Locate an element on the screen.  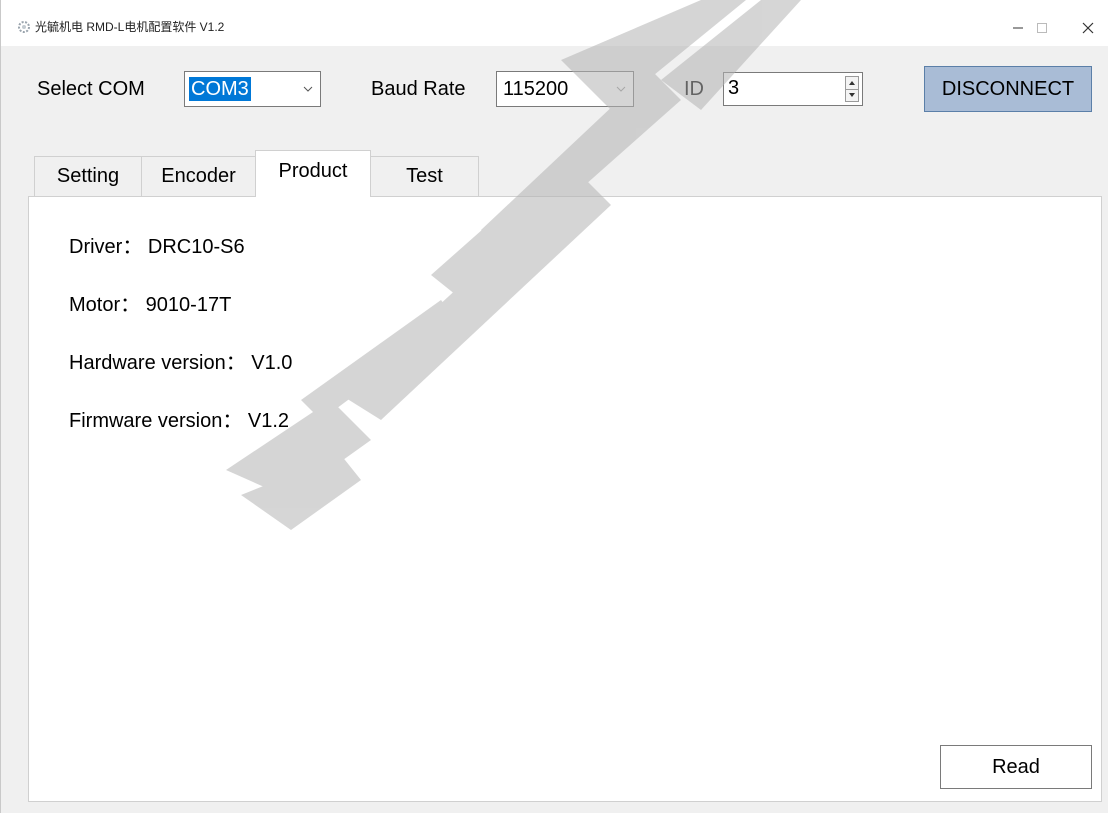
window-title: 光毓机电 RMD-L电机配置软件 V1.2 is located at coordinates (130, 27).